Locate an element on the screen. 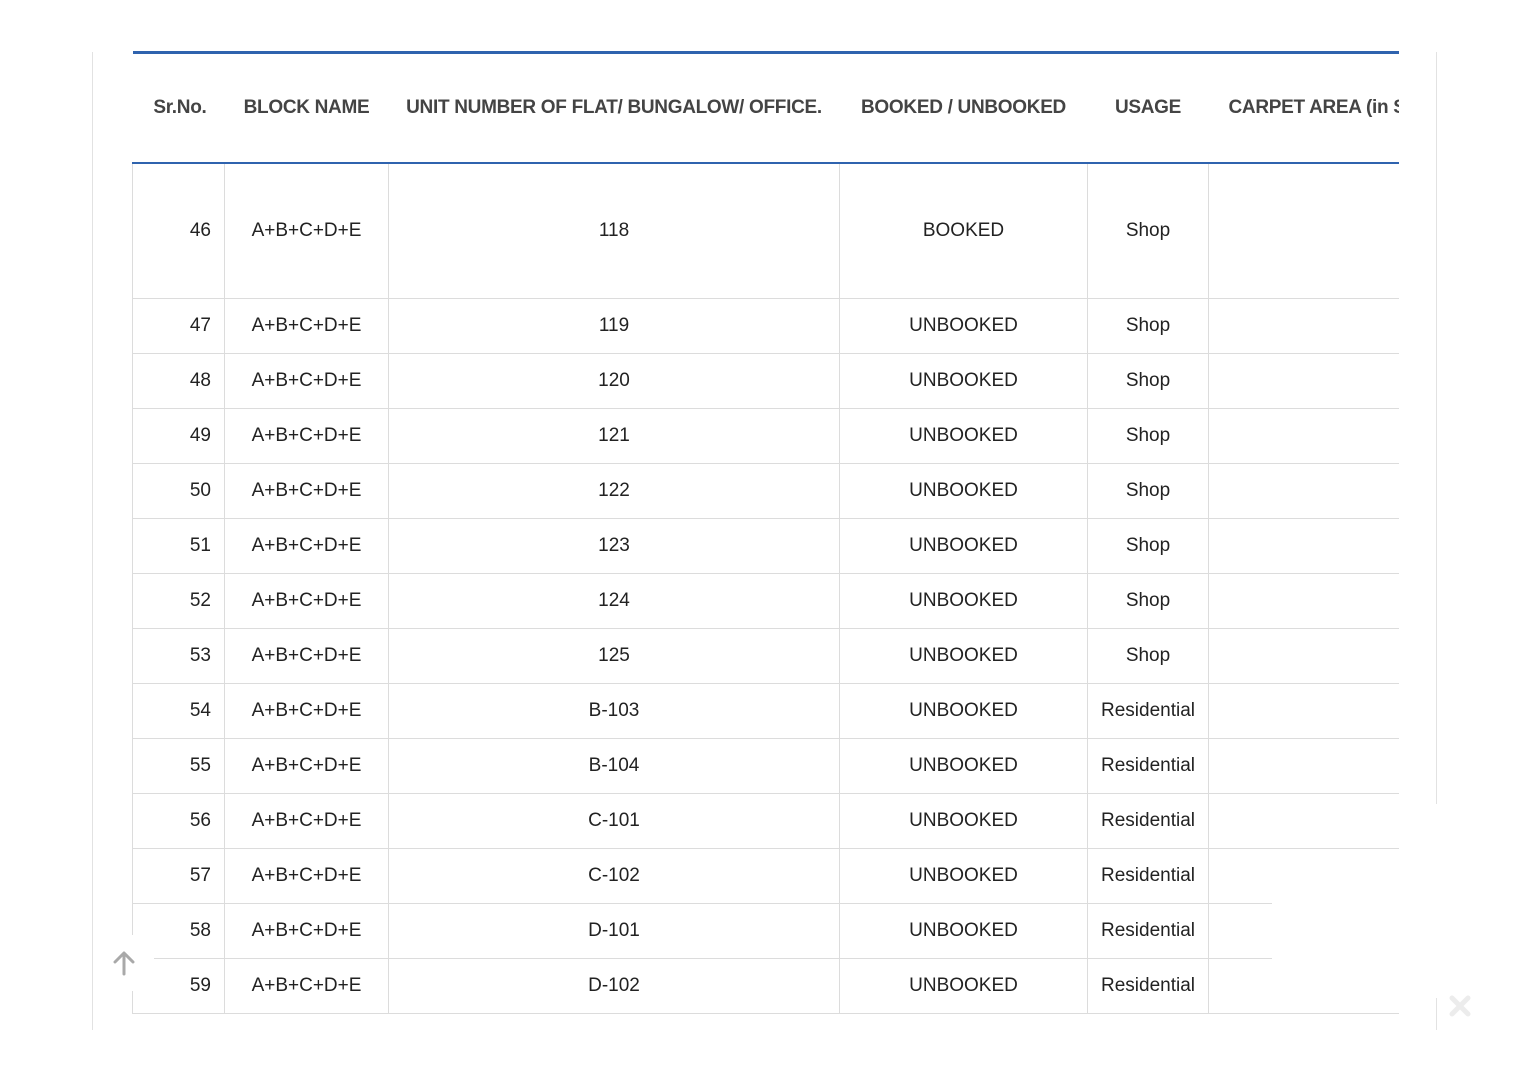 The height and width of the screenshot is (1080, 1528). table-row: 59 A+B+C+D+E D-102 UNBOOKED Residential is located at coordinates (765, 986).